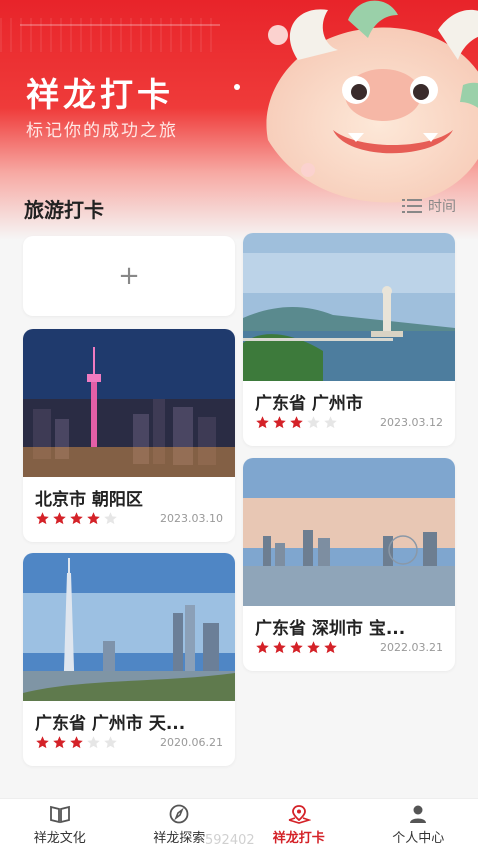 The height and width of the screenshot is (850, 478). I want to click on photo-canton-tower, so click(129, 627).